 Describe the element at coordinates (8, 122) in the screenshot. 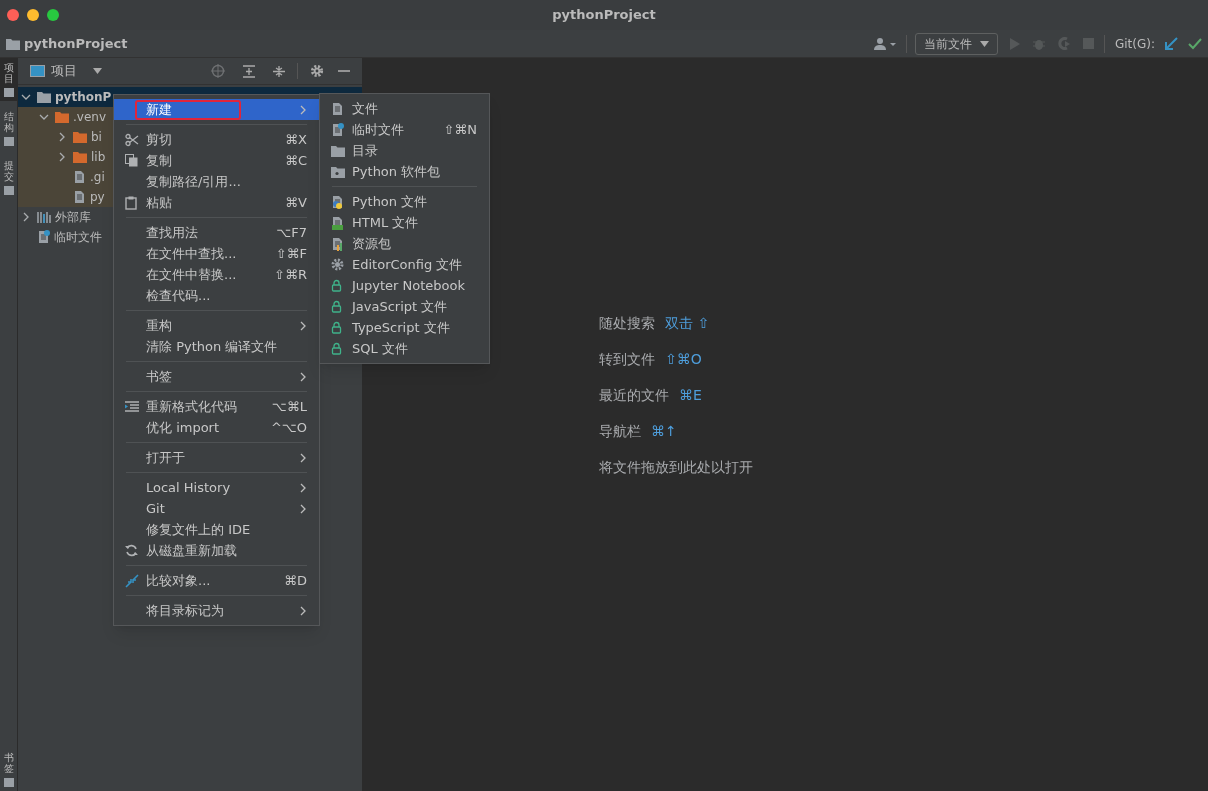

I see `tab-label: 结构` at that location.